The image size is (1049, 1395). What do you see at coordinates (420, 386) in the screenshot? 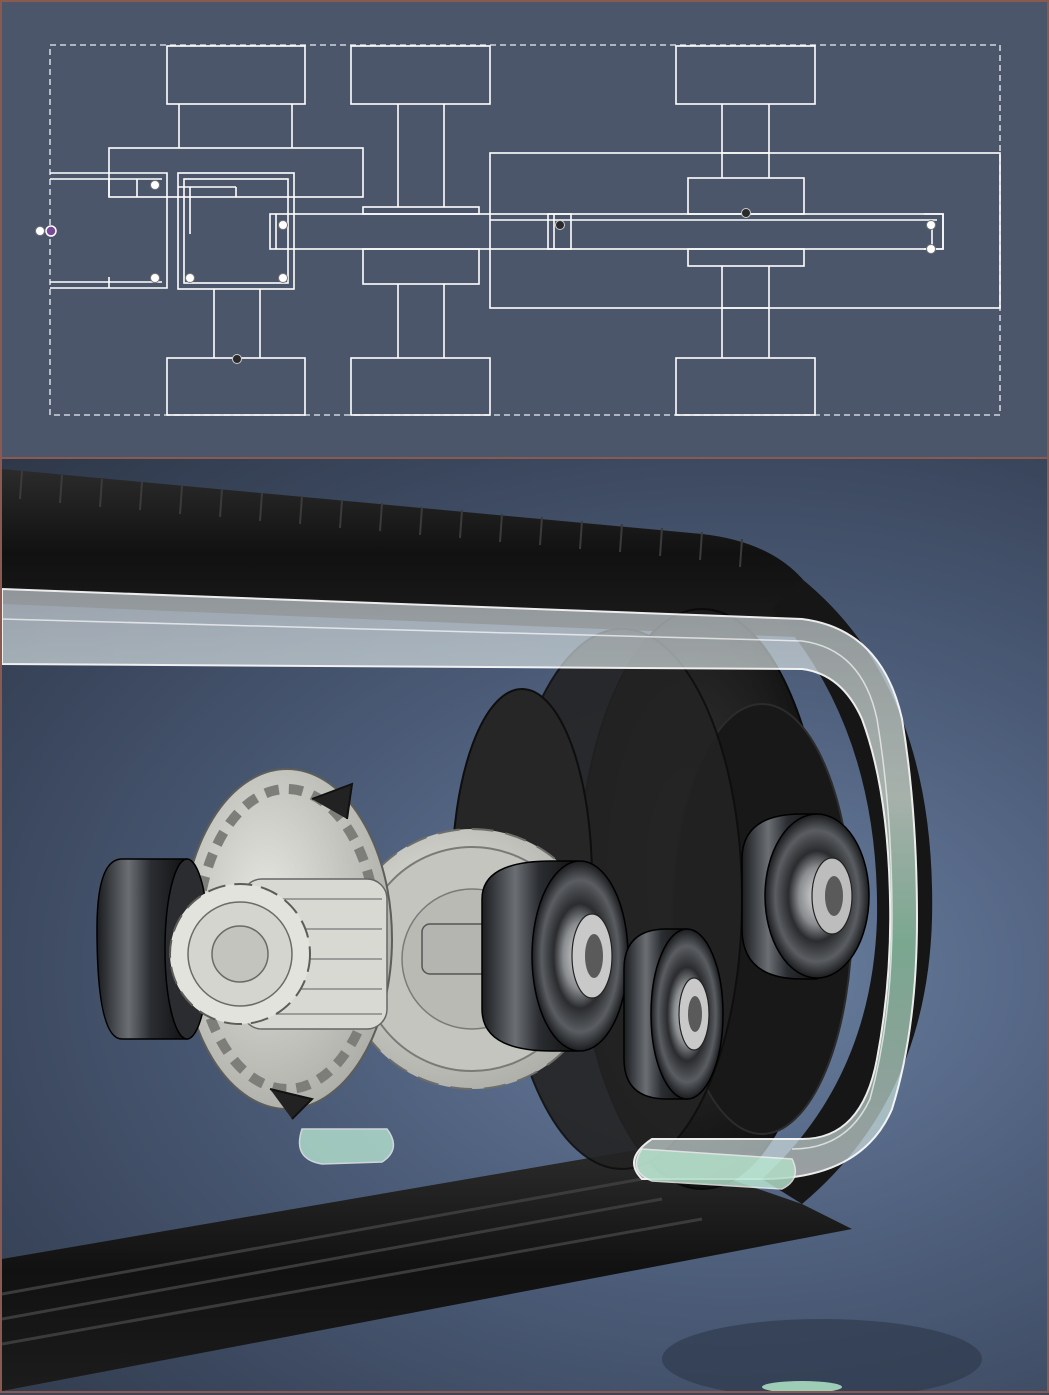
I see `sketch-wheel-bottom-center` at bounding box center [420, 386].